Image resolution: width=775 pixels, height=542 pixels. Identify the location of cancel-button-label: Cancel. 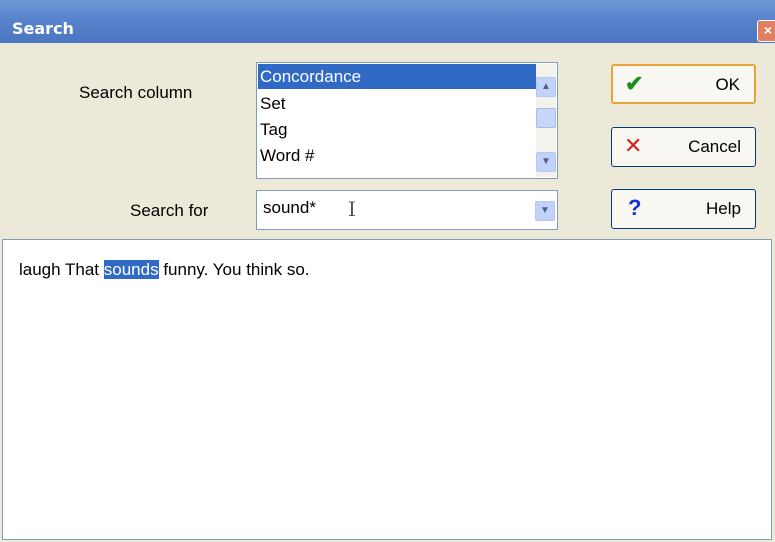
(714, 146).